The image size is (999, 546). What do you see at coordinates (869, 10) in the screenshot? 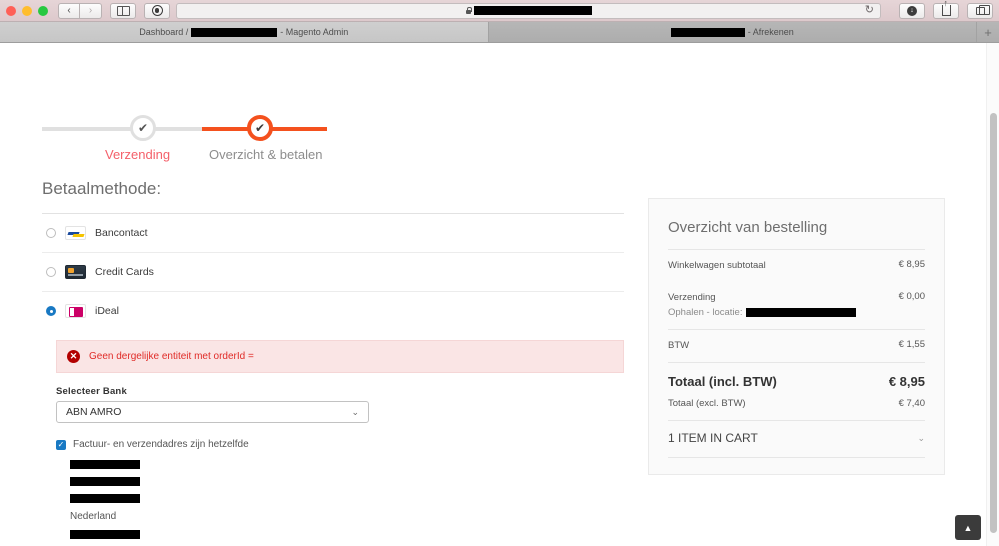
I see `reload-icon: ↻` at bounding box center [869, 10].